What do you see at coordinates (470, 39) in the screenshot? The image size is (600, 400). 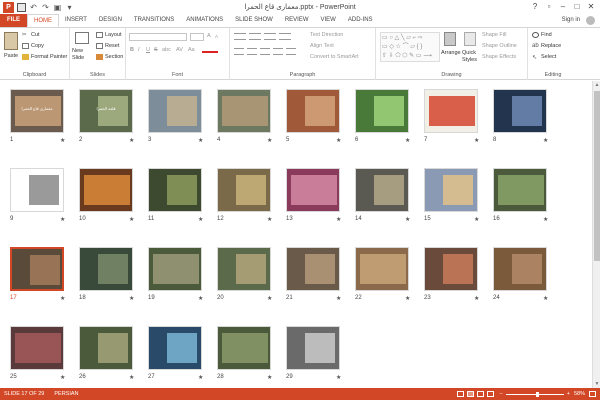 I see `quick-styles-icon` at bounding box center [470, 39].